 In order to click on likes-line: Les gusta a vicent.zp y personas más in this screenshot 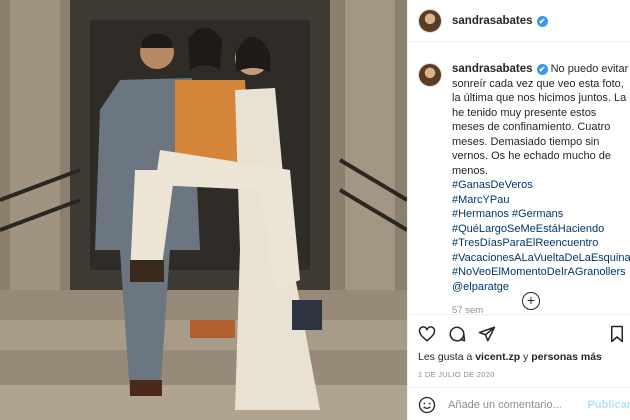, I will do `click(510, 357)`.